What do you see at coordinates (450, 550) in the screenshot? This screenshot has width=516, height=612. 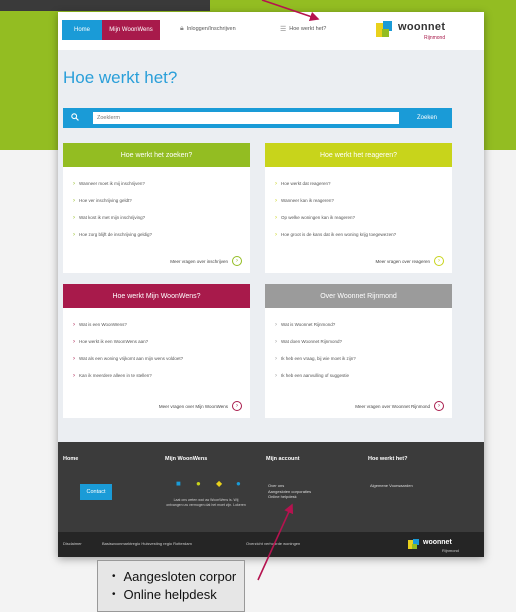 I see `footer-logo-subtitle: Rijnmond` at bounding box center [450, 550].